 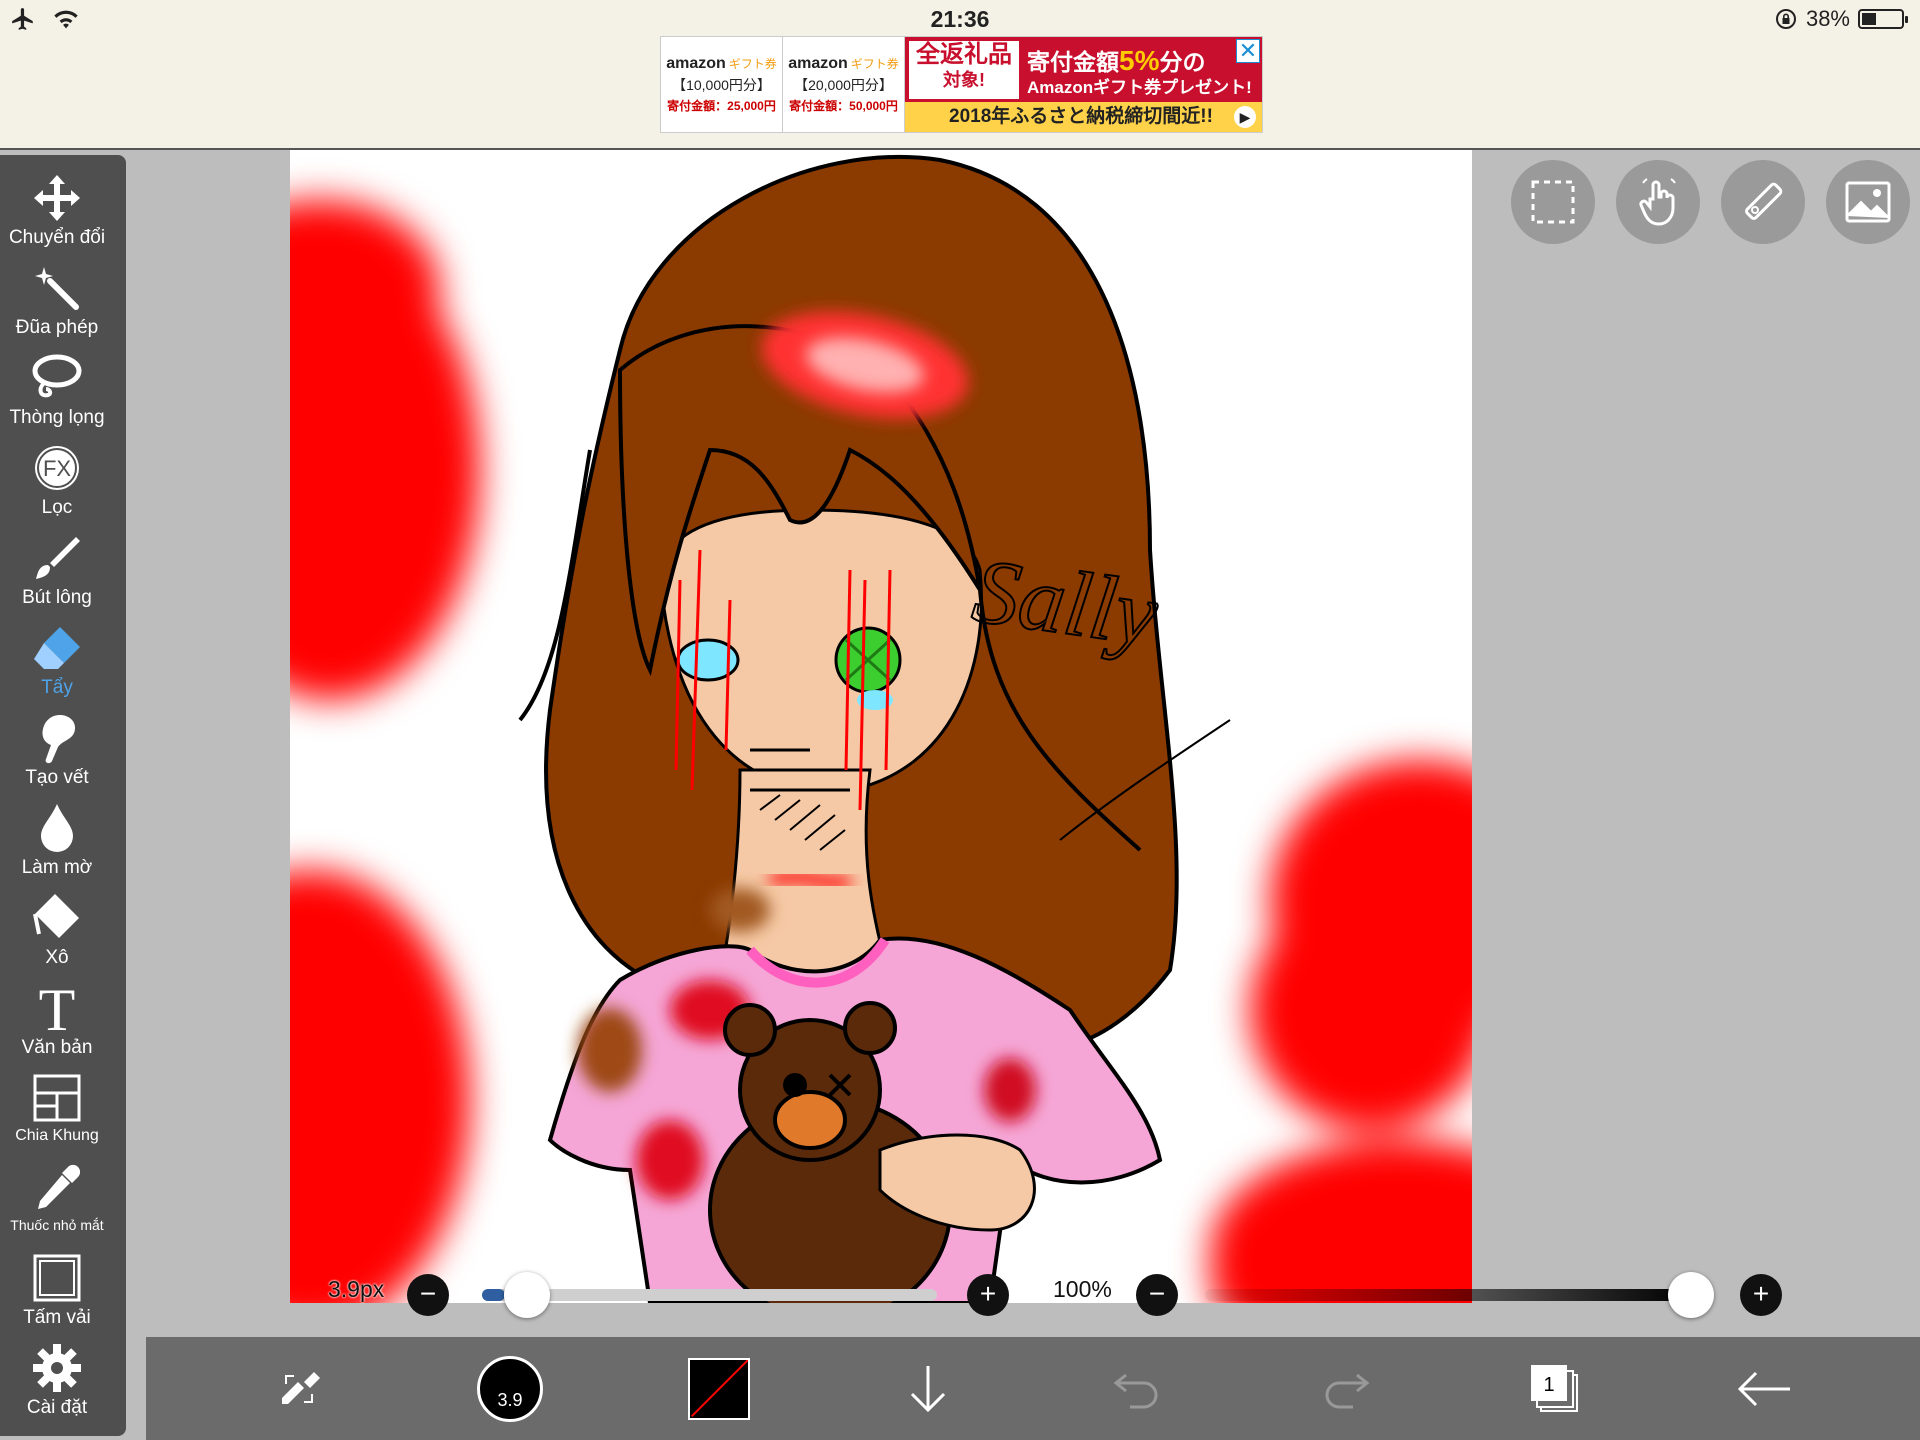 What do you see at coordinates (721, 106) in the screenshot?
I see `ad-donation: 寄付金額：25,000円` at bounding box center [721, 106].